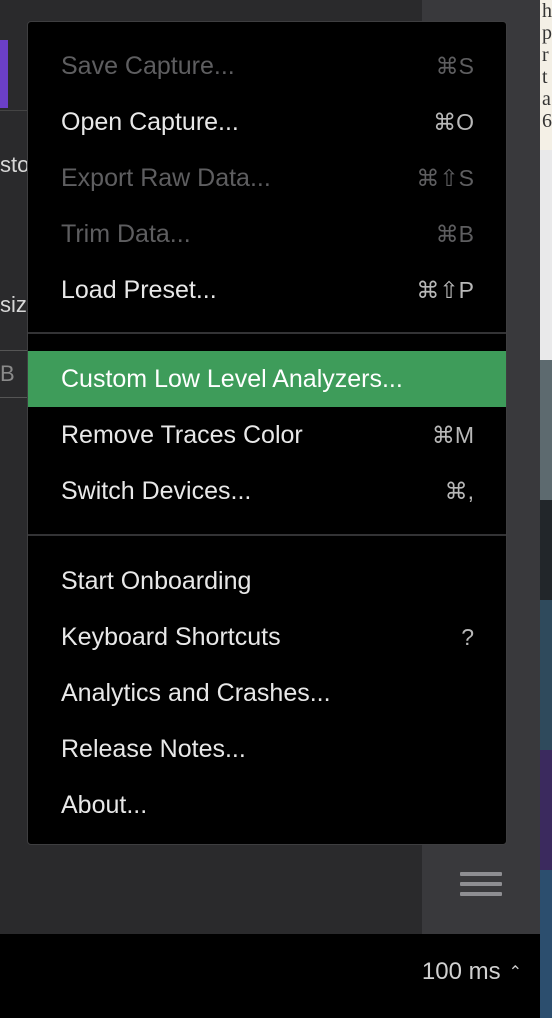 The height and width of the screenshot is (1018, 552). What do you see at coordinates (15, 110) in the screenshot?
I see `panel-divider` at bounding box center [15, 110].